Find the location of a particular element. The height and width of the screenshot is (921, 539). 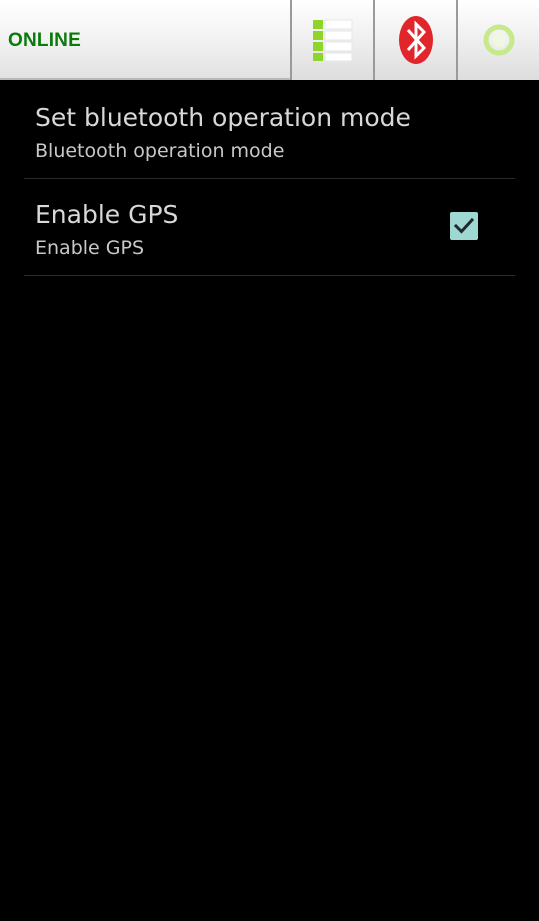

gps-button is located at coordinates (497, 40).